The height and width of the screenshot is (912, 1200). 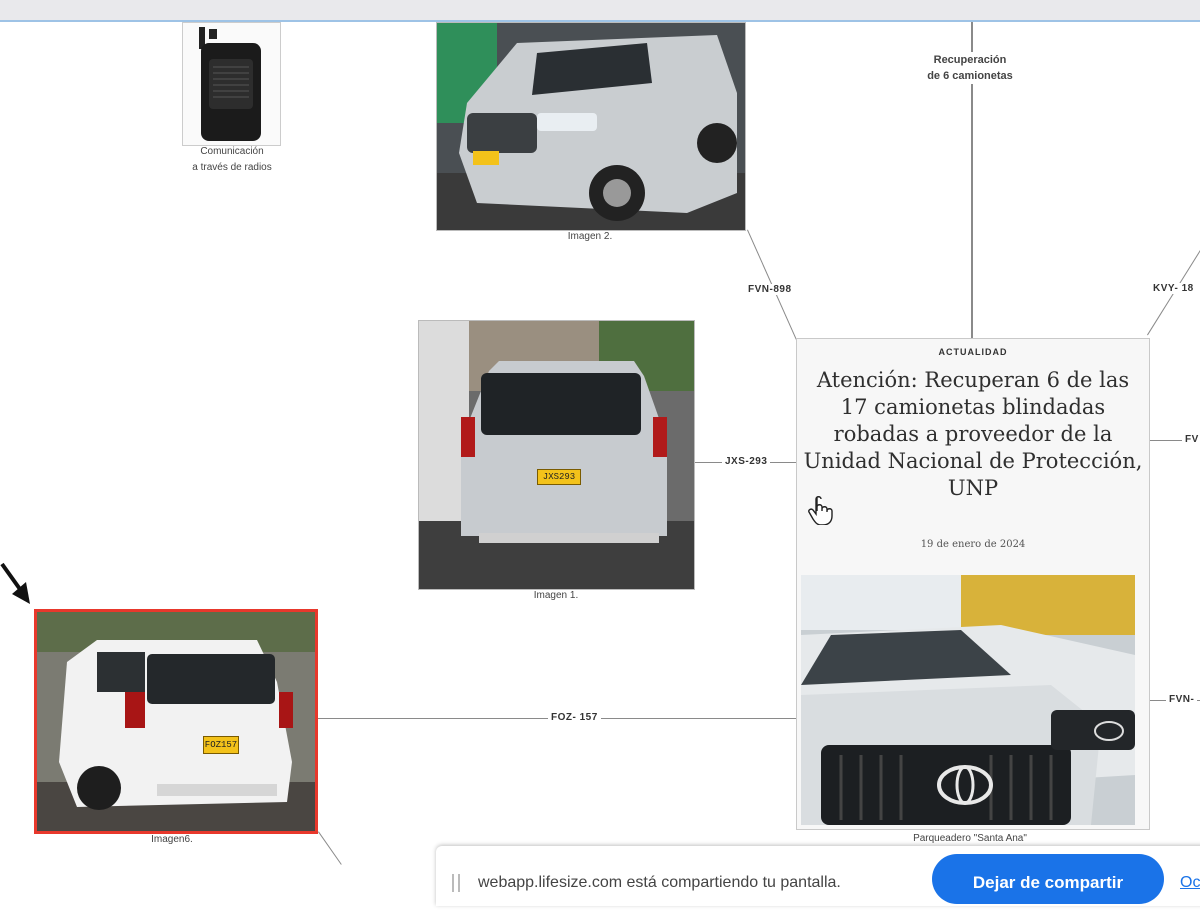 I want to click on image-6-caption: Imagen6., so click(x=172, y=839).